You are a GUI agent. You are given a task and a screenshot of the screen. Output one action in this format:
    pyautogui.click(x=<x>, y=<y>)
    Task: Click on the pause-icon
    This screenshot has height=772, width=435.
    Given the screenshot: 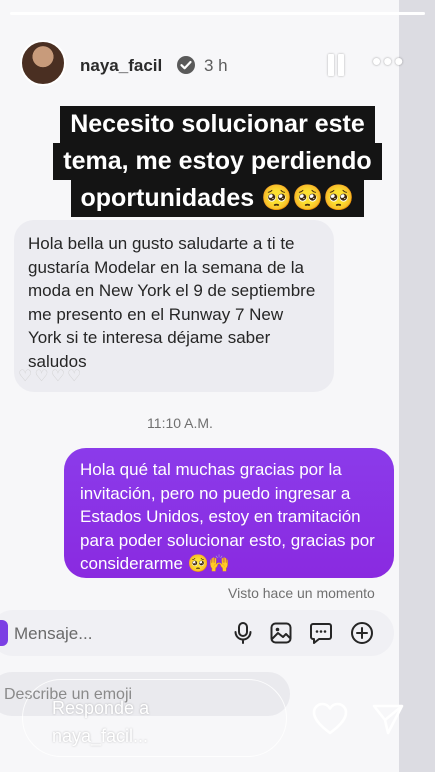 What is the action you would take?
    pyautogui.click(x=336, y=65)
    